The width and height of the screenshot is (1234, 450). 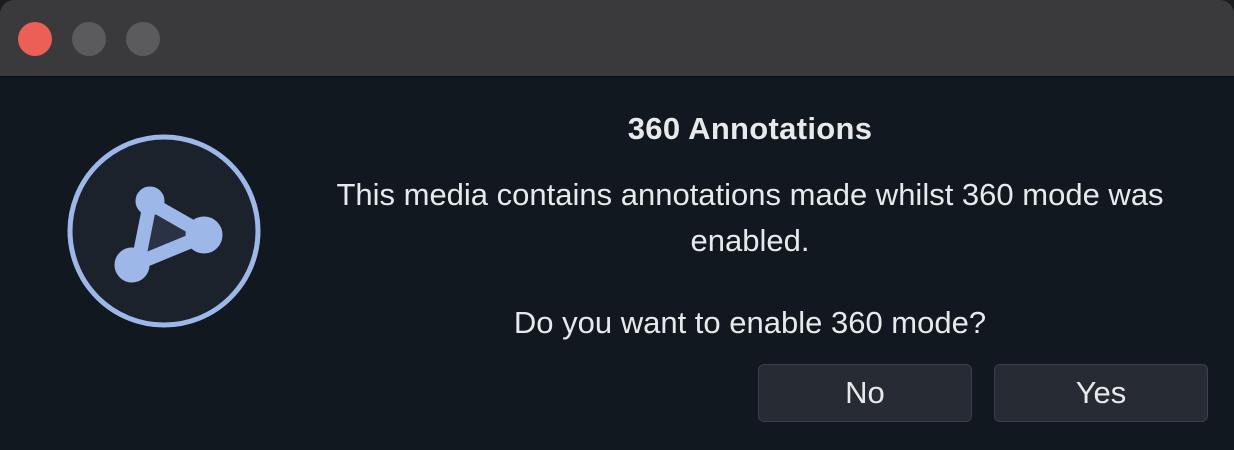 What do you see at coordinates (865, 393) in the screenshot?
I see `no-button: No` at bounding box center [865, 393].